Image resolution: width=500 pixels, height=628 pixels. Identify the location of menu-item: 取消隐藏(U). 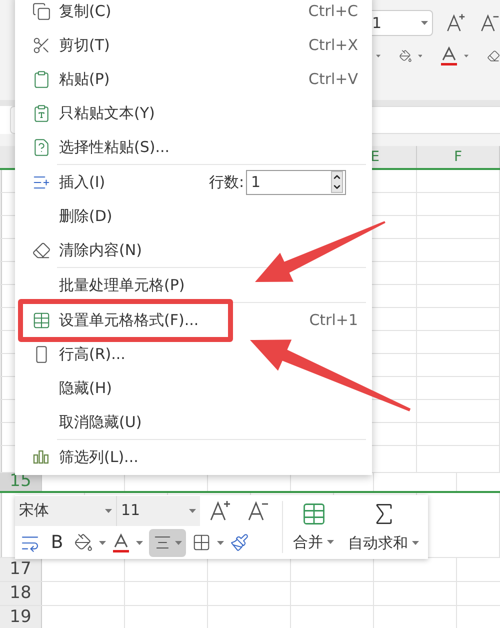
(193, 422).